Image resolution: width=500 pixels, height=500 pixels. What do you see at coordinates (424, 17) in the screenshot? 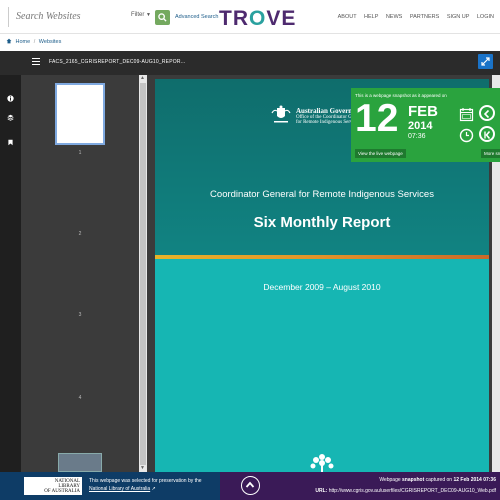
I see `nav-partners: PARTNERS` at bounding box center [424, 17].